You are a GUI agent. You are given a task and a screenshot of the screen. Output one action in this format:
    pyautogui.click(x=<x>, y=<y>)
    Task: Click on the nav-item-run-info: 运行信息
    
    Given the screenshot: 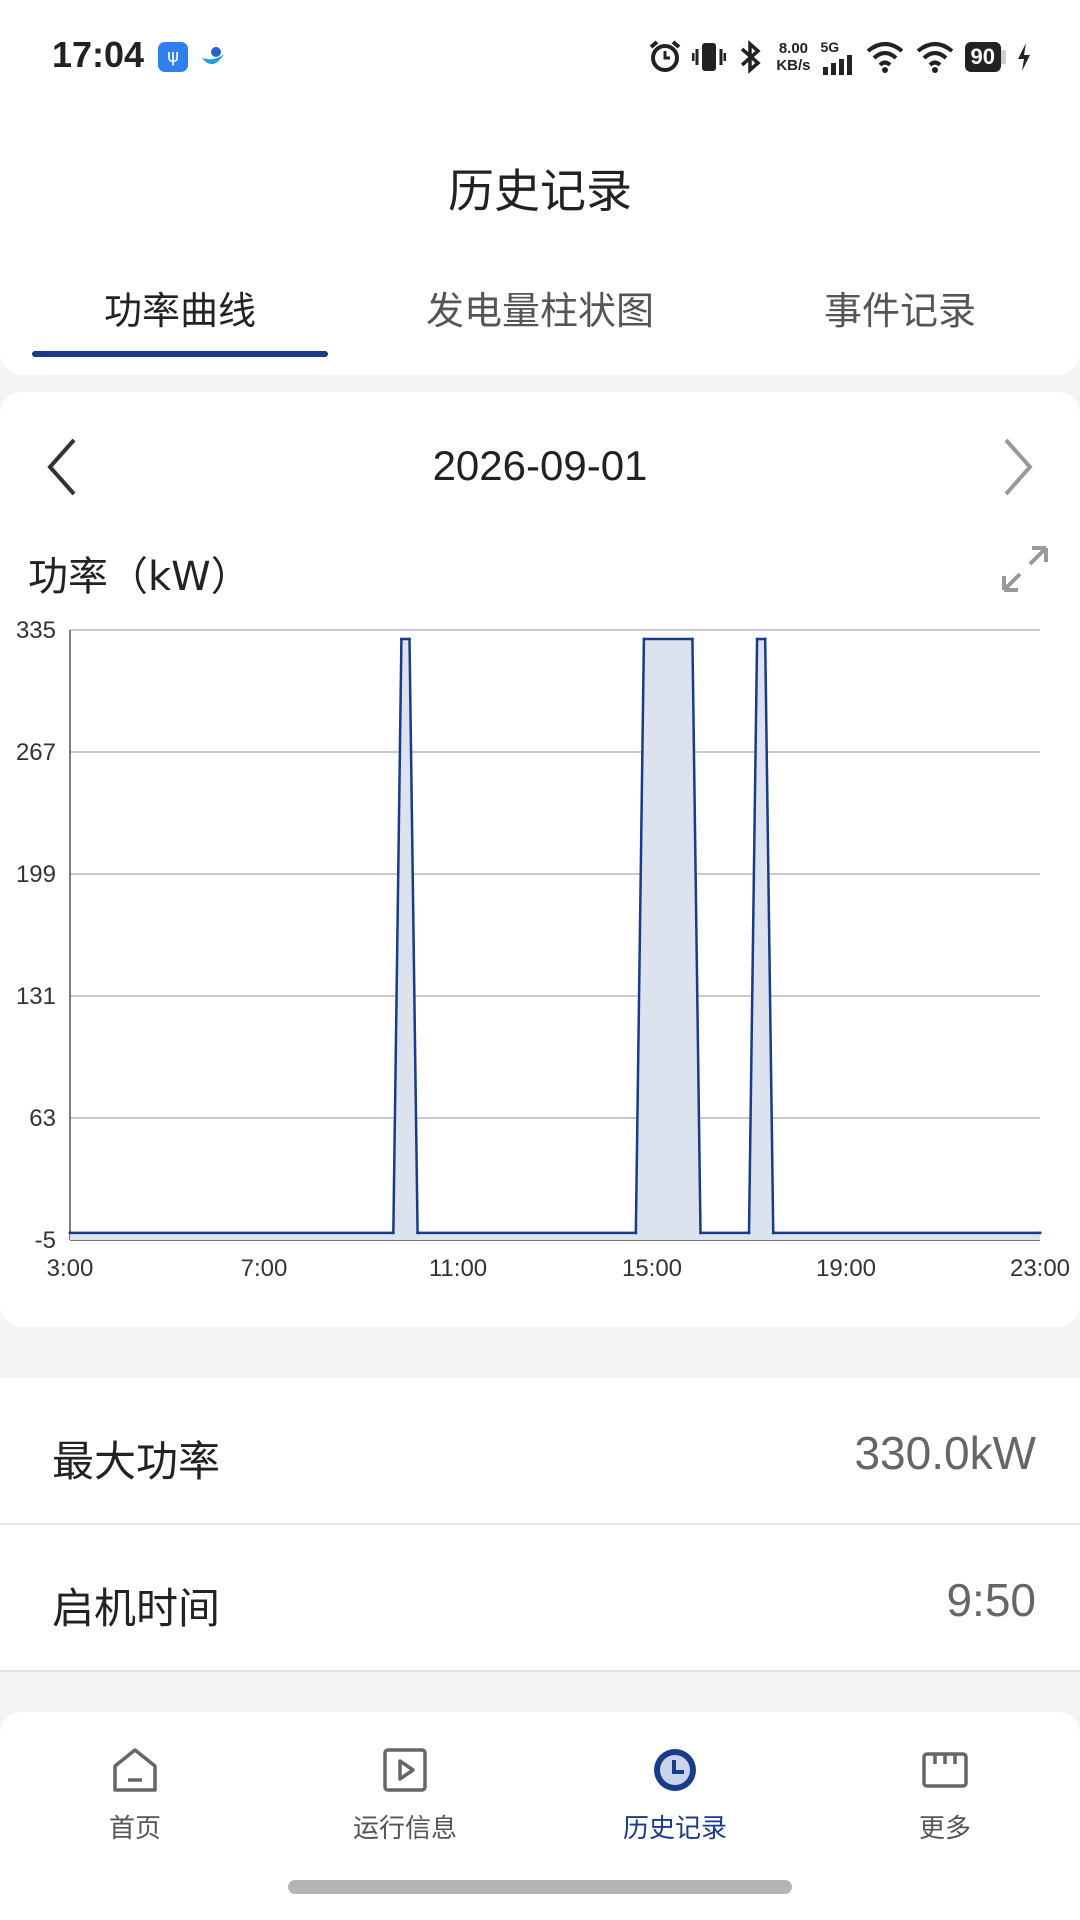 What is the action you would take?
    pyautogui.click(x=405, y=1793)
    